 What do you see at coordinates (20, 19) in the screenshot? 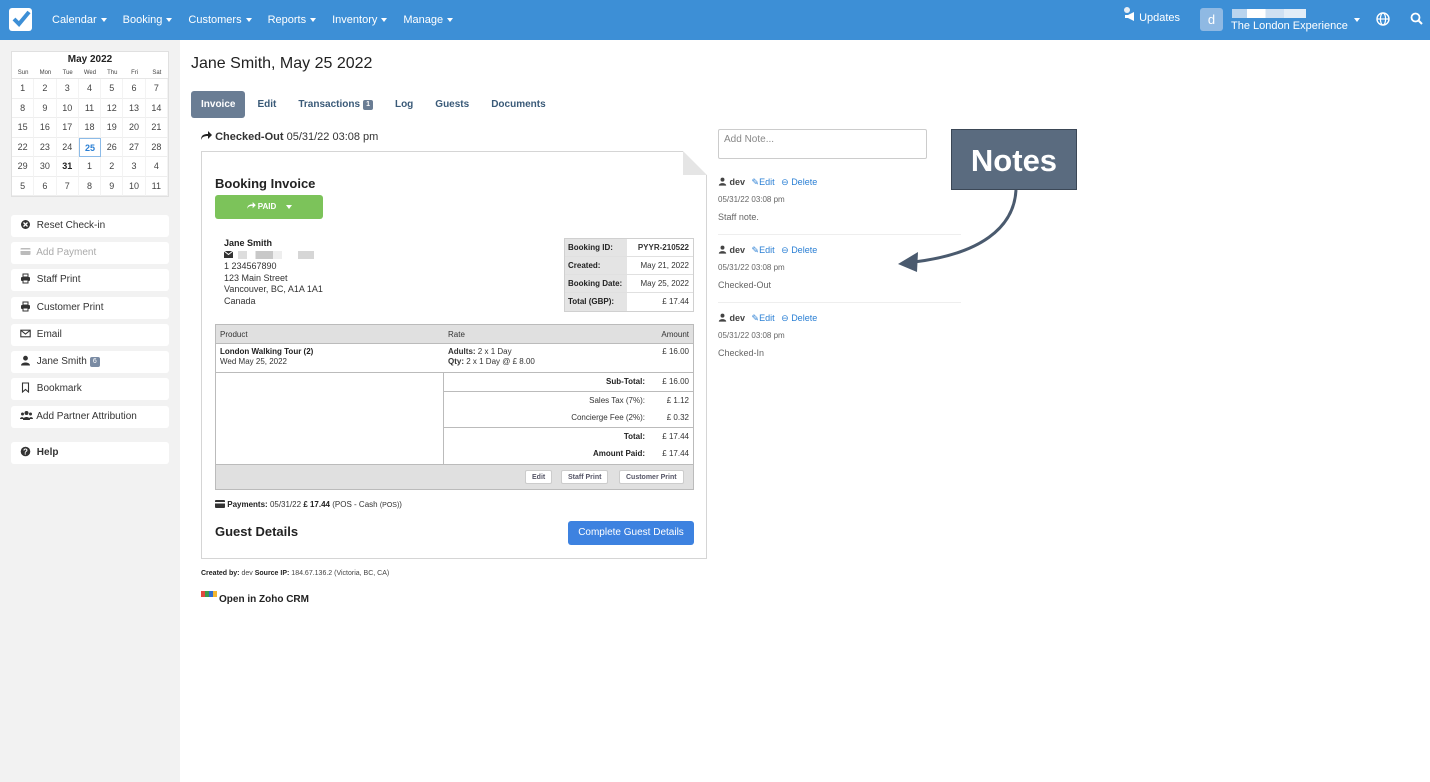
I see `app-logo-icon` at bounding box center [20, 19].